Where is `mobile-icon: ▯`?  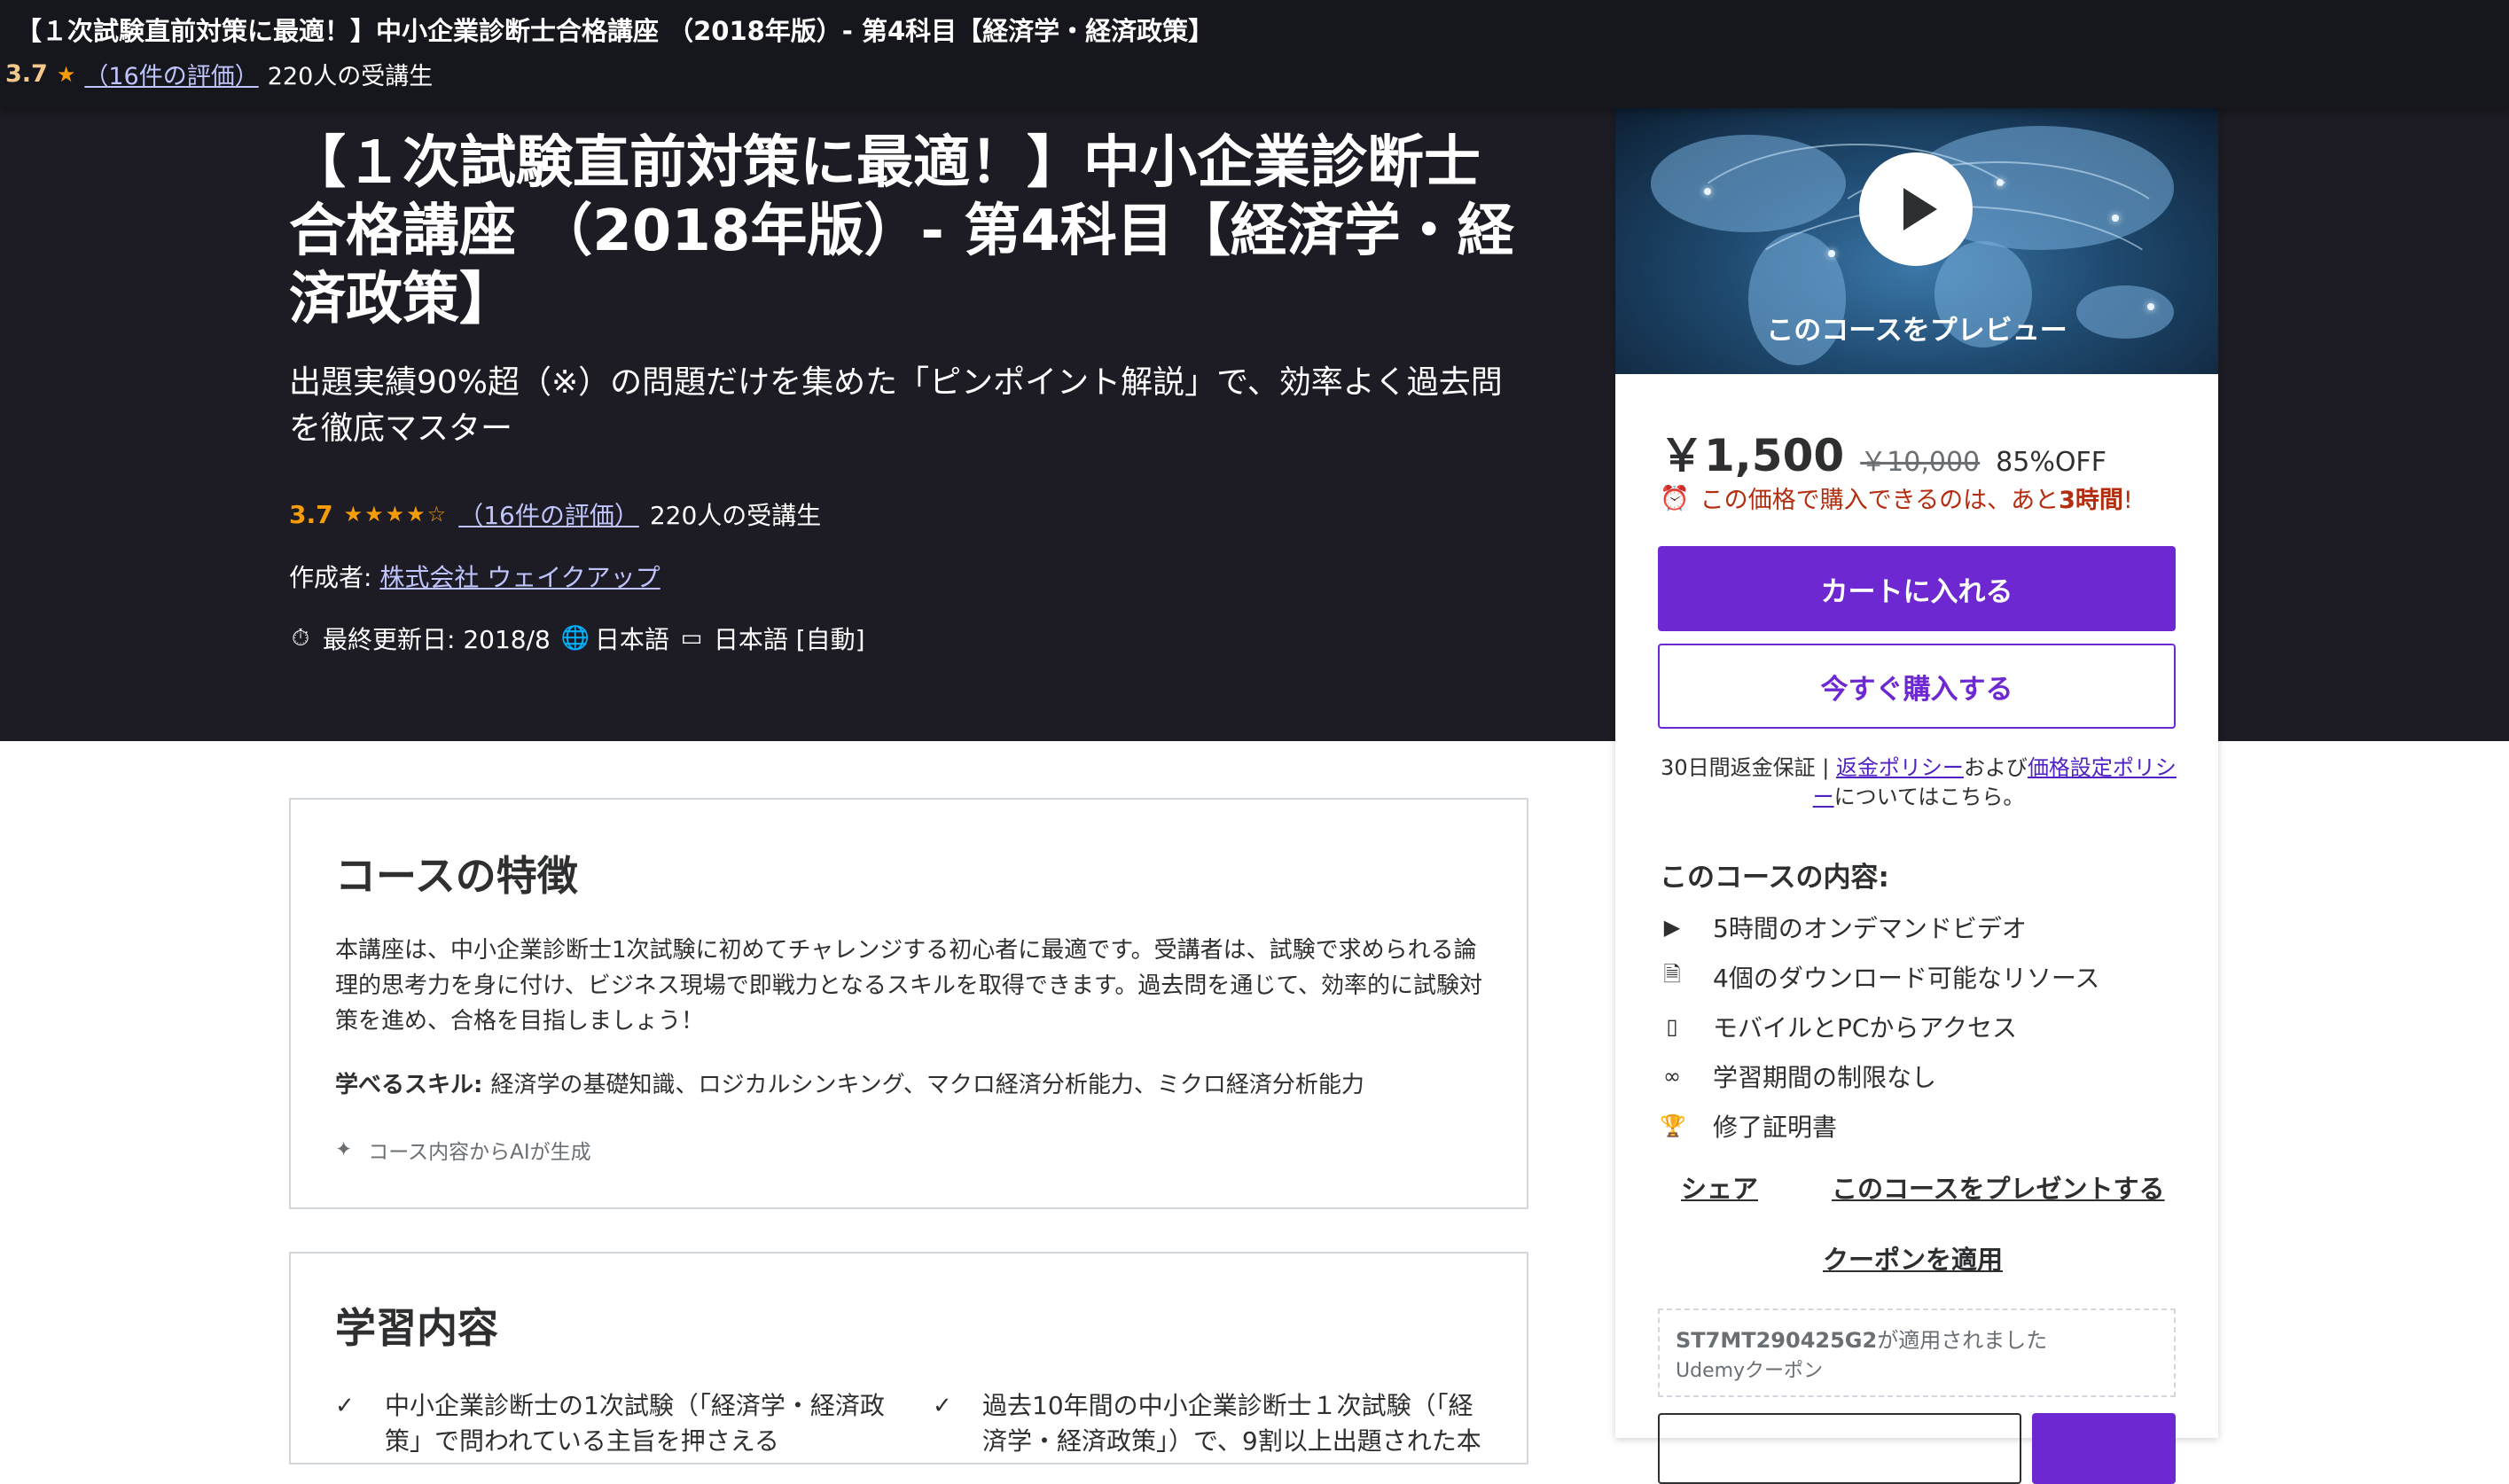
mobile-icon: ▯ is located at coordinates (1672, 1026).